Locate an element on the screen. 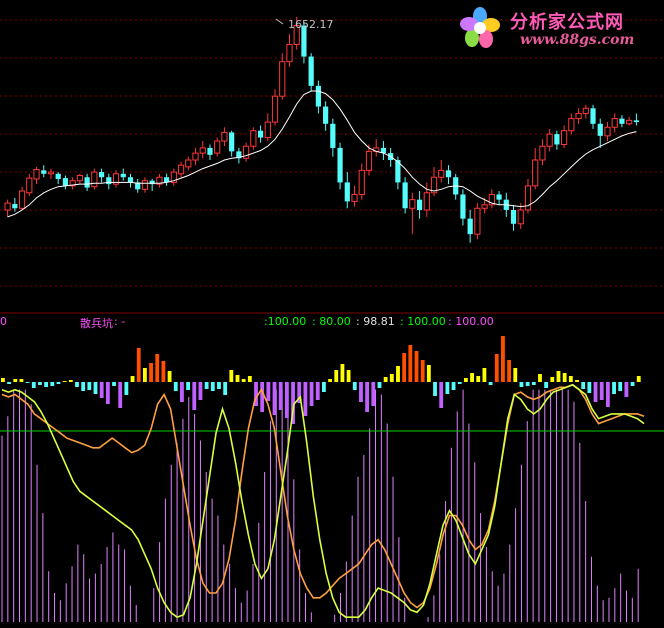  flower-logo-icon is located at coordinates (480, 27).